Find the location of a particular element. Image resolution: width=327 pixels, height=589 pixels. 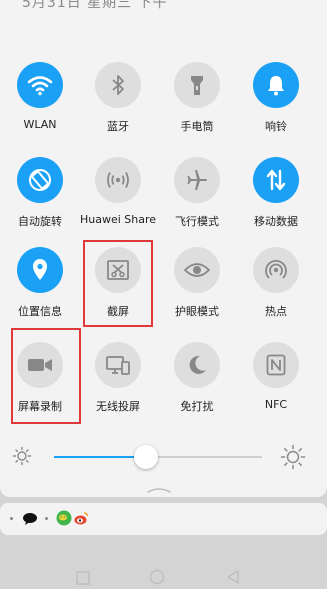

tile-nfc-label: NFC is located at coordinates (276, 404).